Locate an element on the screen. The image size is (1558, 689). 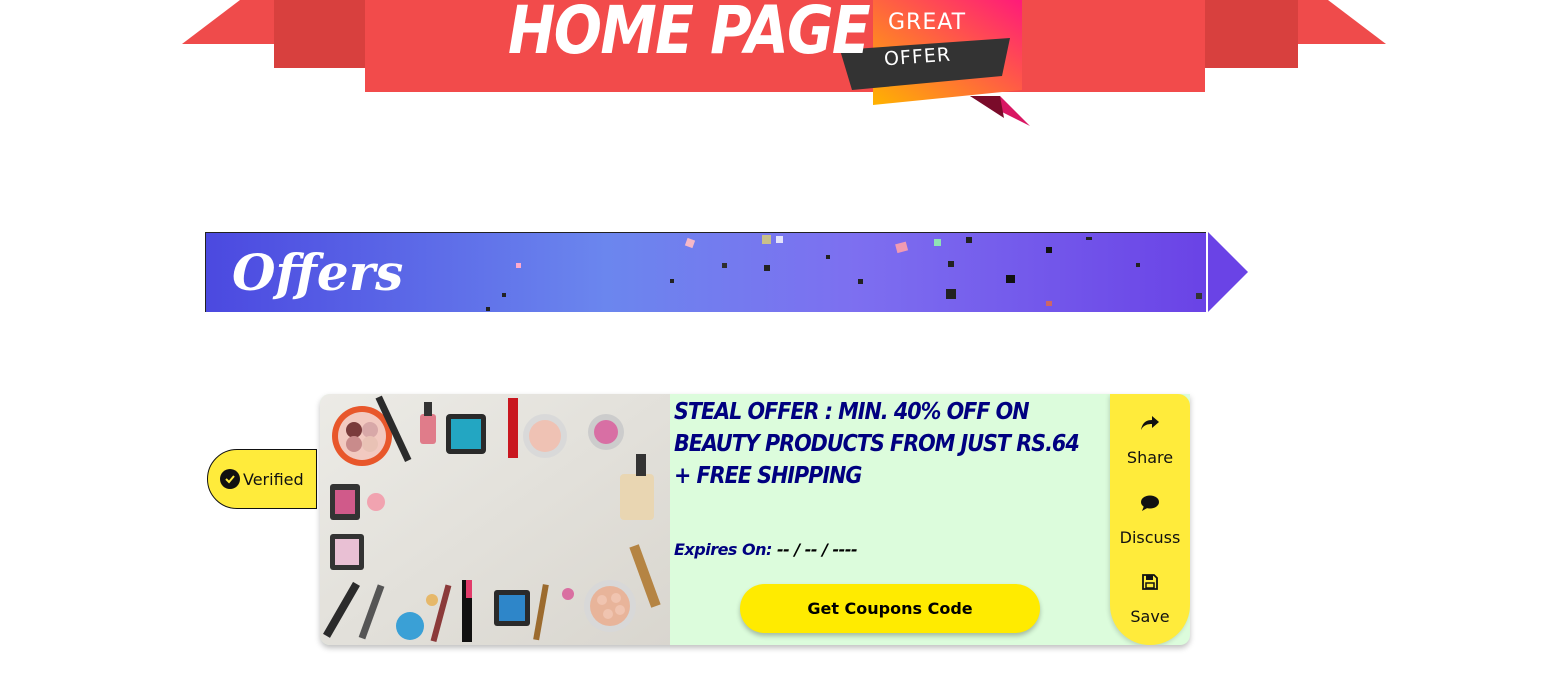
expiry-label: Expires On: is located at coordinates (723, 549).